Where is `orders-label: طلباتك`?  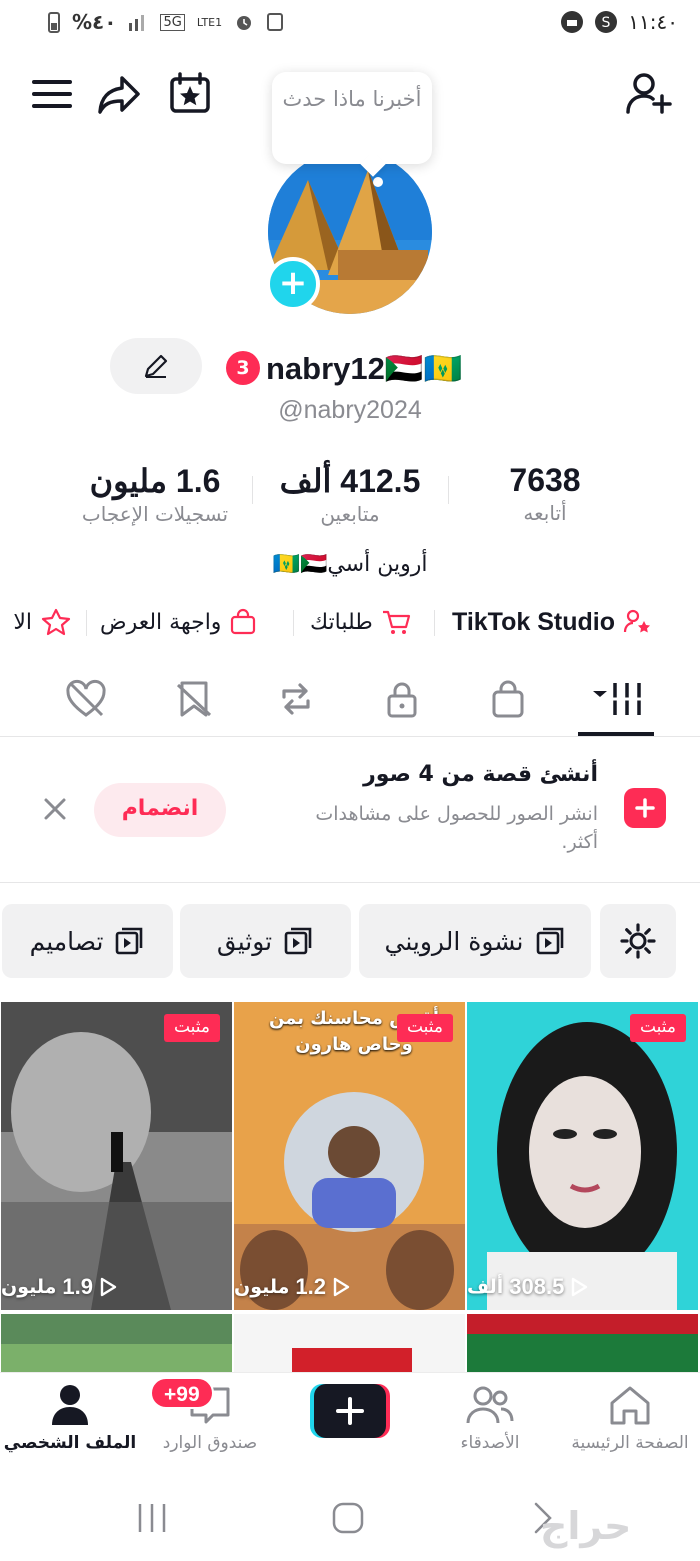 orders-label: طلباتك is located at coordinates (341, 622).